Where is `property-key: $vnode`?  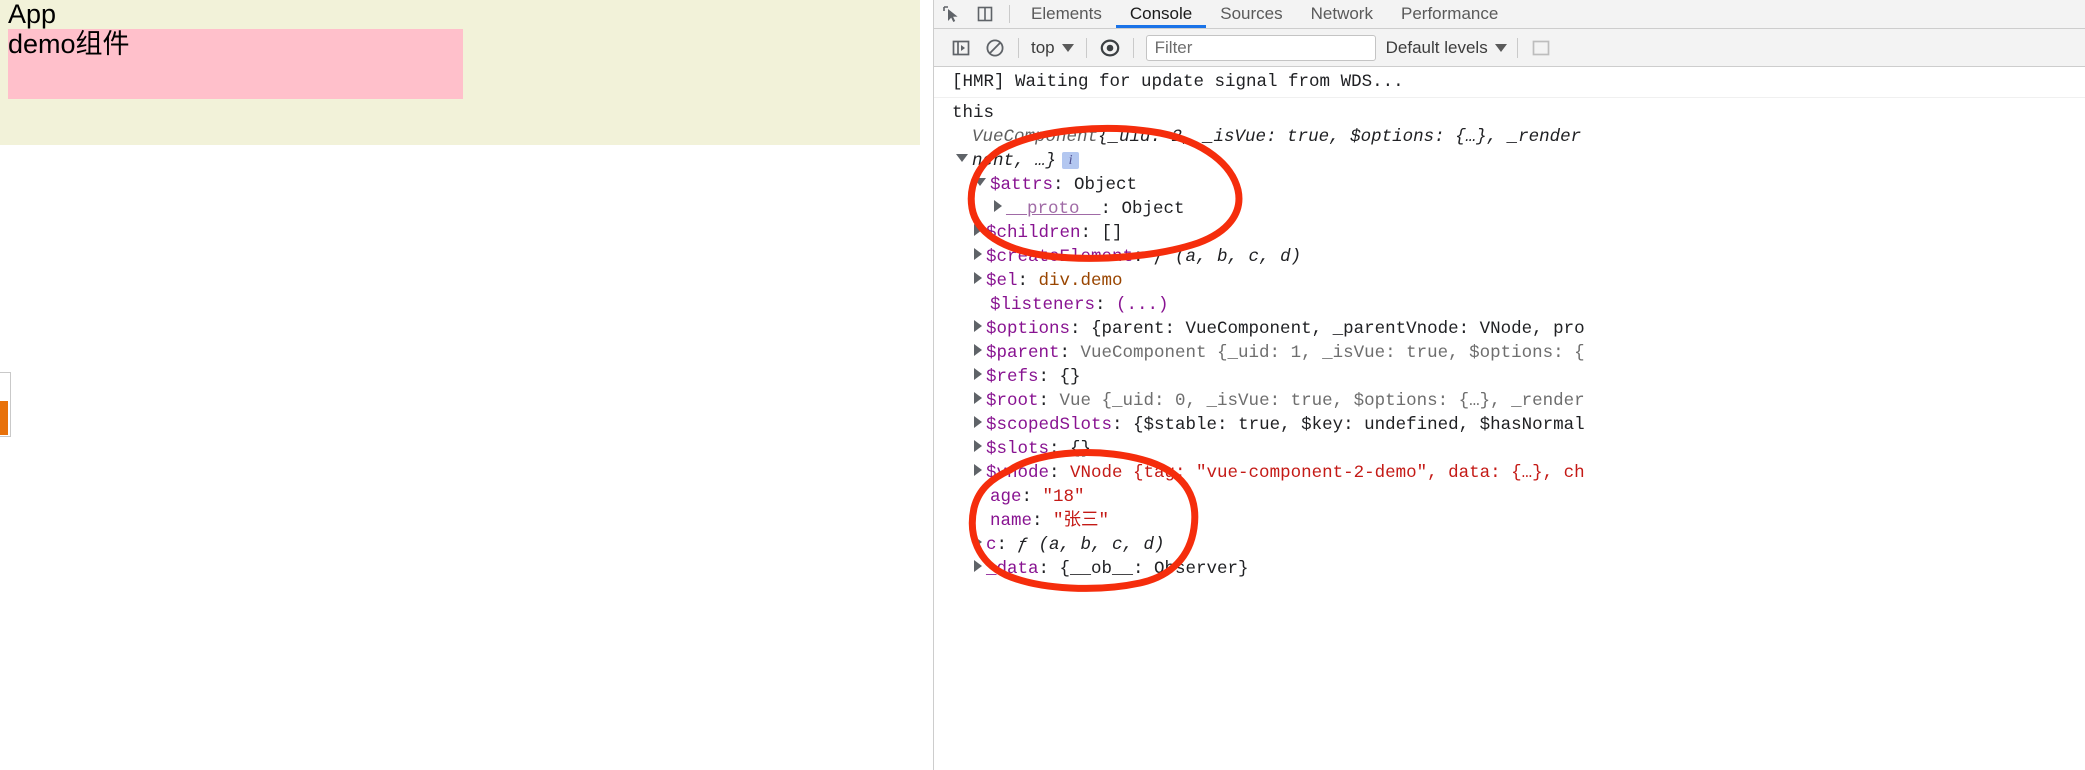
property-key: $vnode is located at coordinates (1018, 473).